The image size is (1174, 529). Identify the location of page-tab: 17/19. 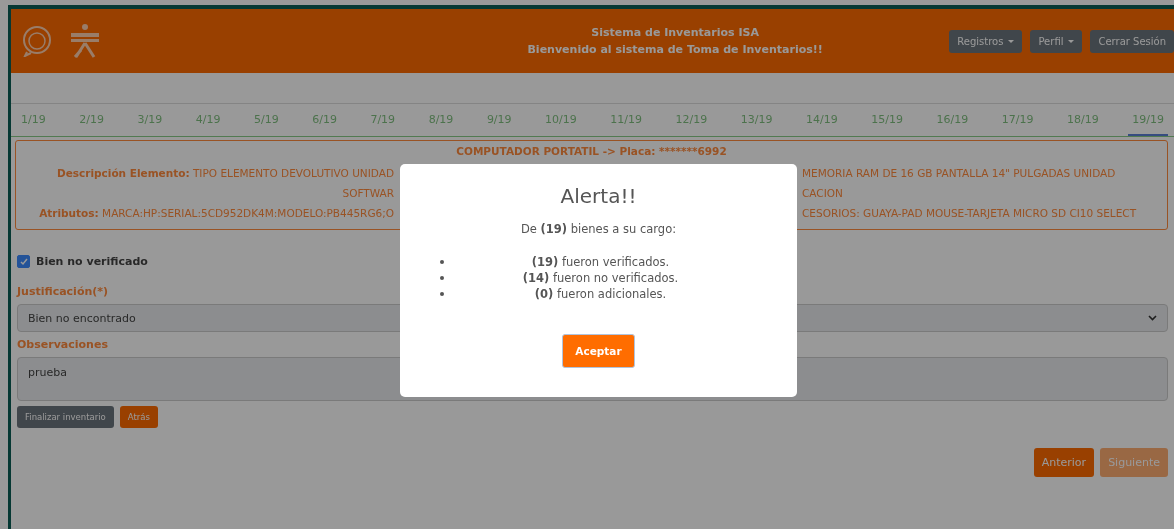
(1017, 120).